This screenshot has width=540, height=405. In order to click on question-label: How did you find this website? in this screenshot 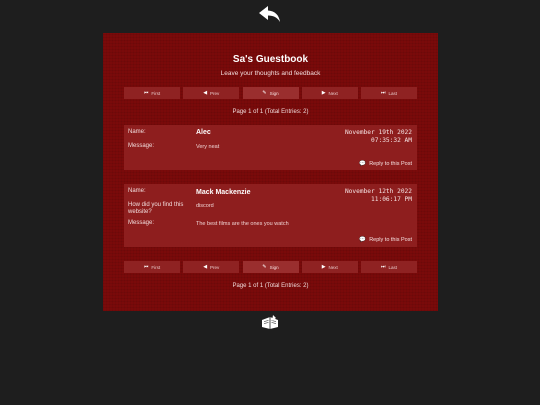, I will do `click(156, 208)`.